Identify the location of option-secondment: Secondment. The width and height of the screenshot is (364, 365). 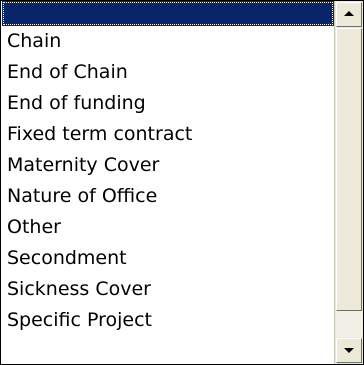
(168, 258).